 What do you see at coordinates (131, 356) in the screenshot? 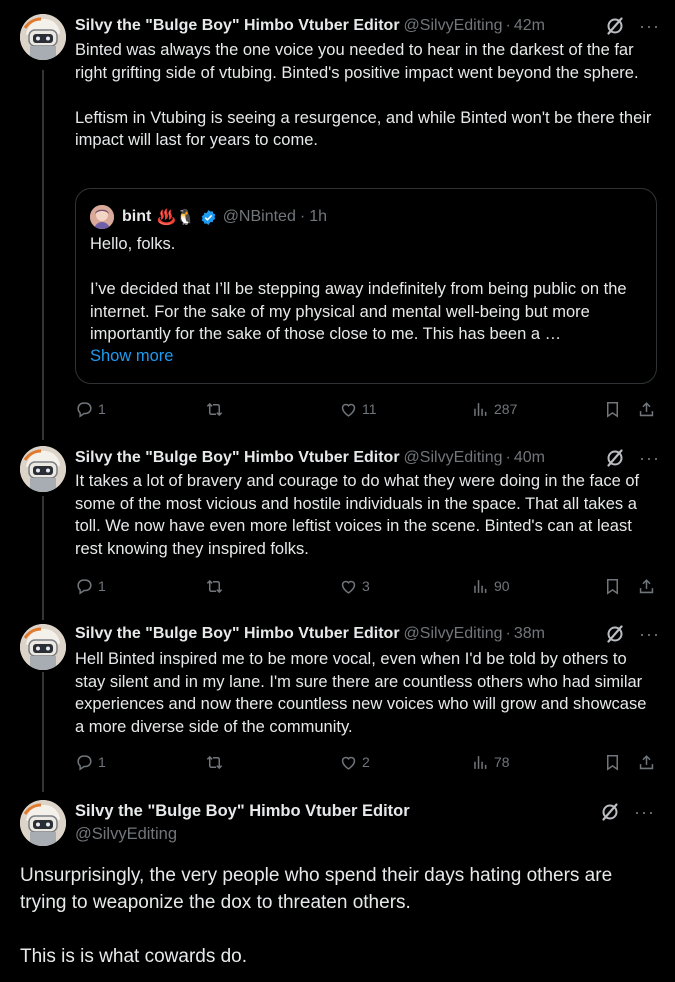
I see `show-more-link: Show more` at bounding box center [131, 356].